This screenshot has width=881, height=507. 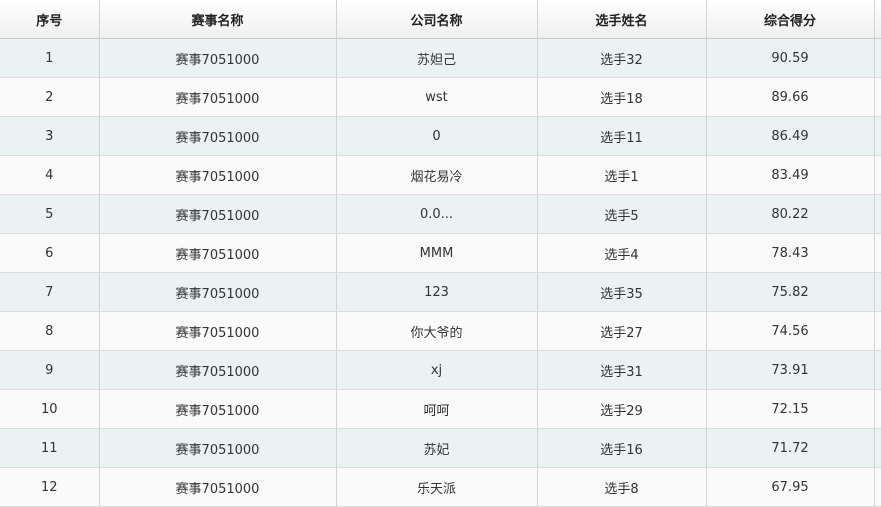 I want to click on cell-player-name: 选手31, so click(x=622, y=370).